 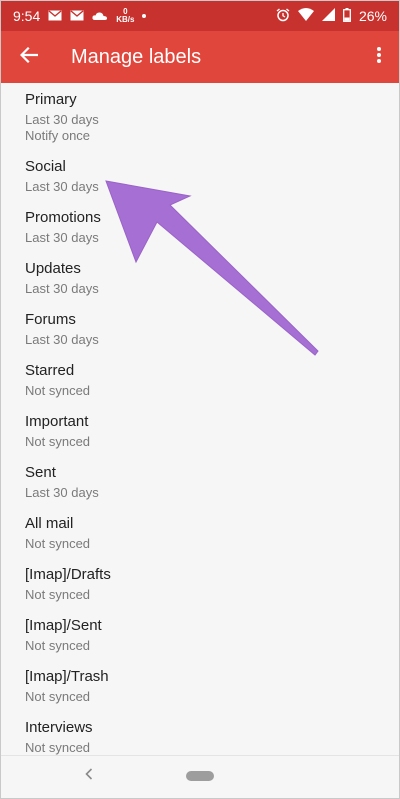 What do you see at coordinates (200, 16) in the screenshot?
I see `status-bar: 9:54 0 KB/s 26%` at bounding box center [200, 16].